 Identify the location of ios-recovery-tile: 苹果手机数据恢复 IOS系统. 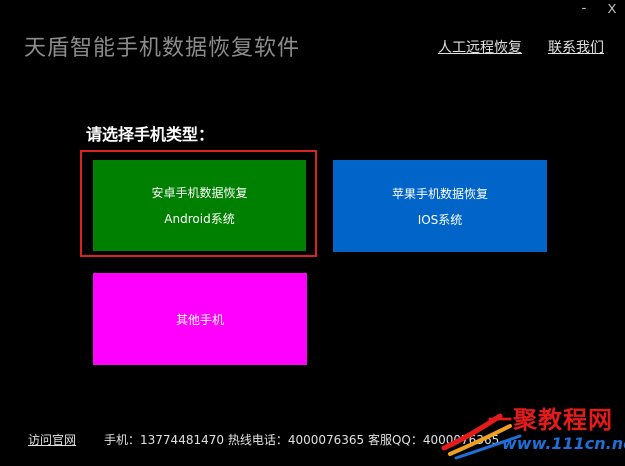
(440, 206).